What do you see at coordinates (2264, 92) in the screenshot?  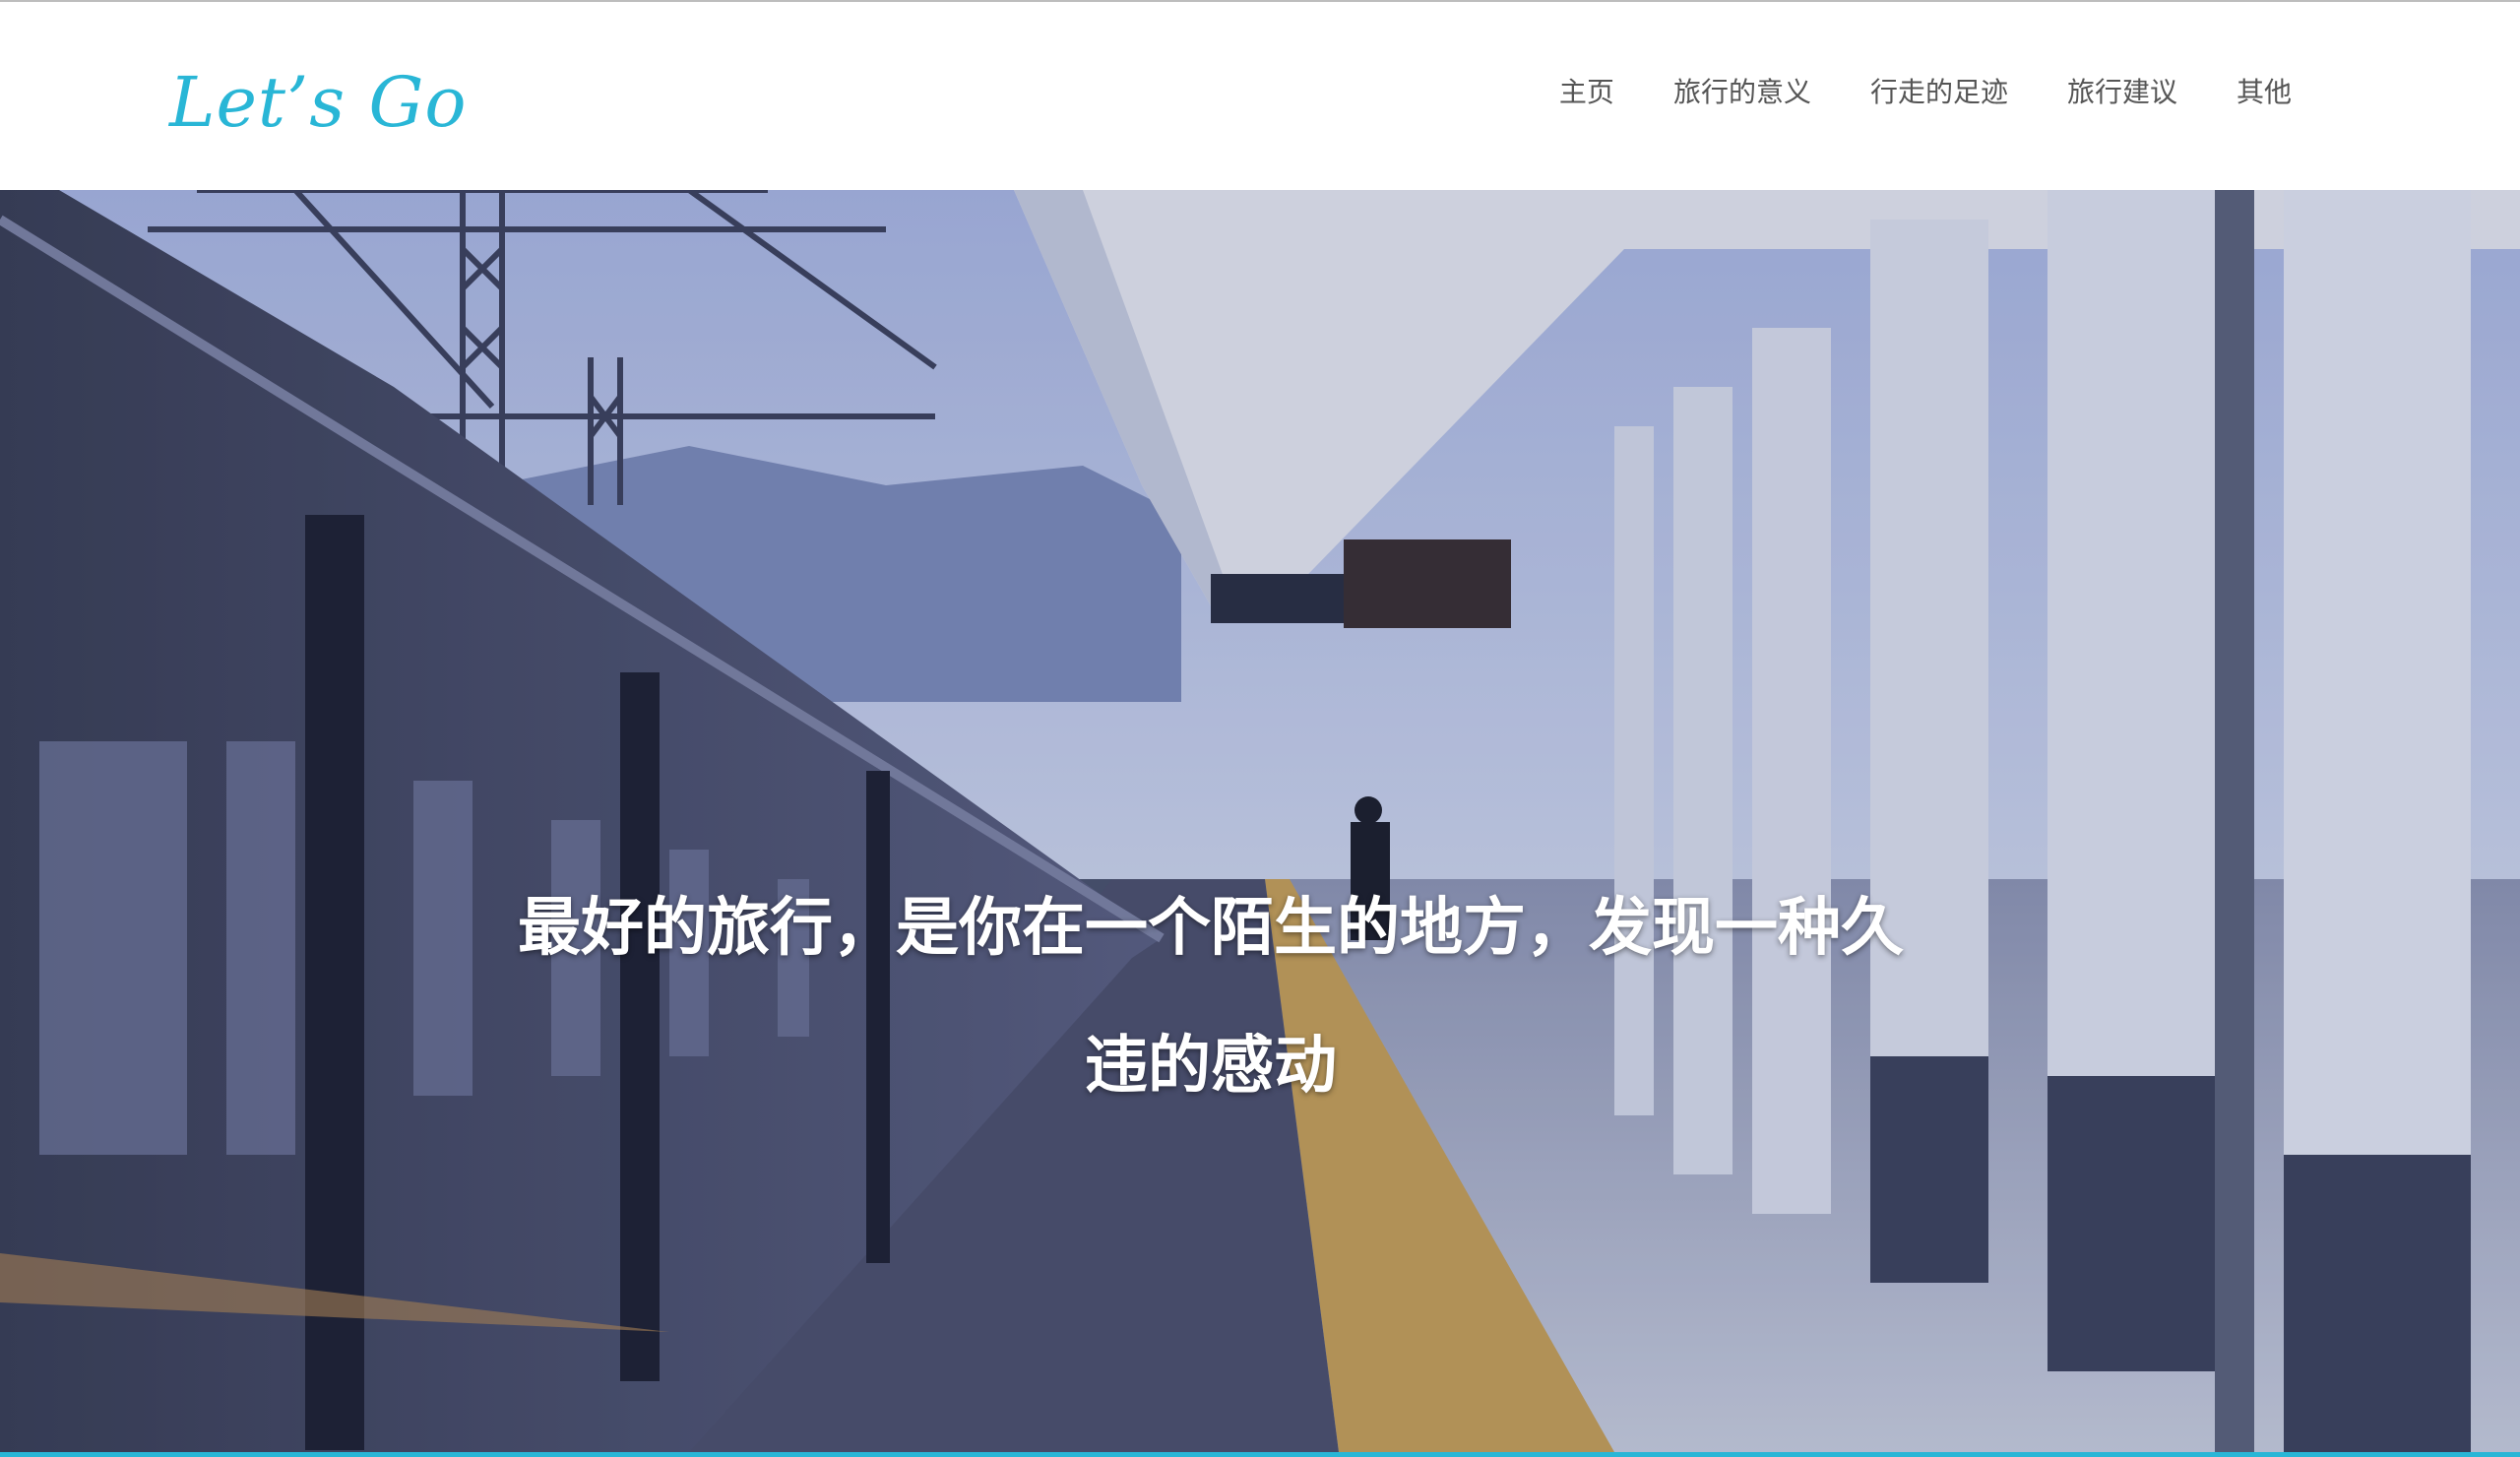 I see `nav-item-other: 其他` at bounding box center [2264, 92].